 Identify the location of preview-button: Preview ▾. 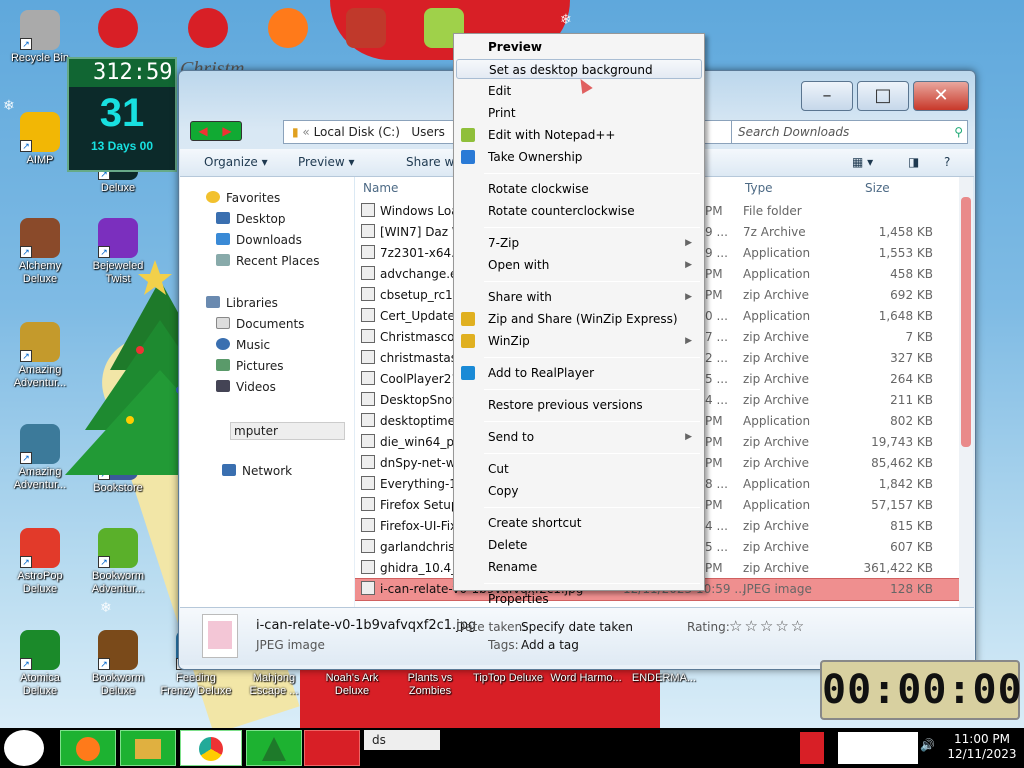
(326, 162).